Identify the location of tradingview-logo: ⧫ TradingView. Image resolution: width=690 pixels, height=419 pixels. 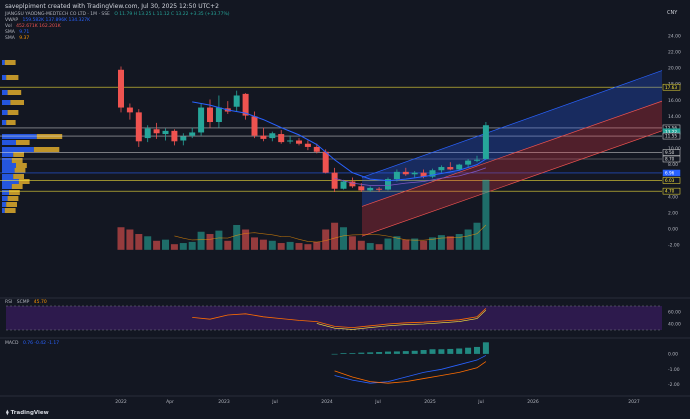
(27, 413).